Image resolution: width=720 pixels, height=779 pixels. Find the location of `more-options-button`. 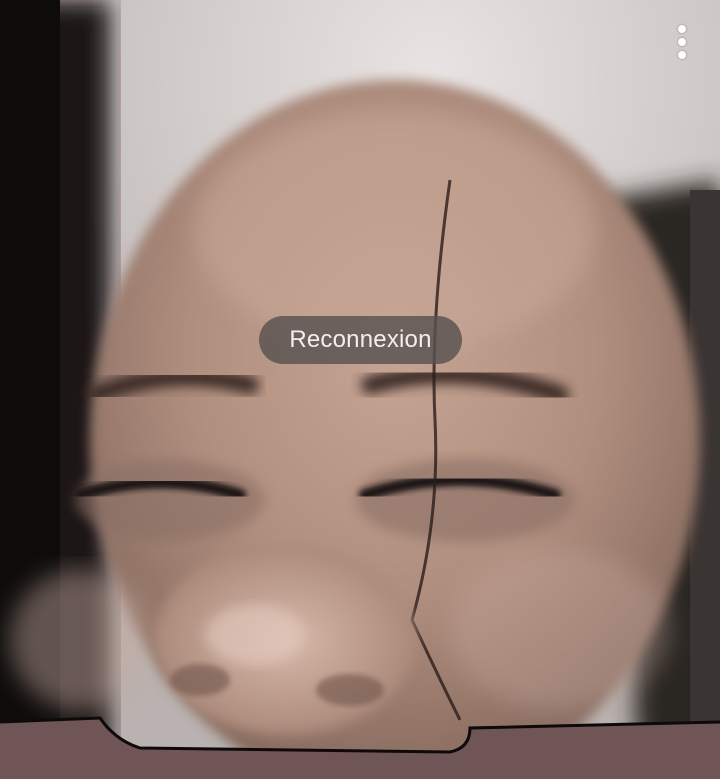

more-options-button is located at coordinates (682, 42).